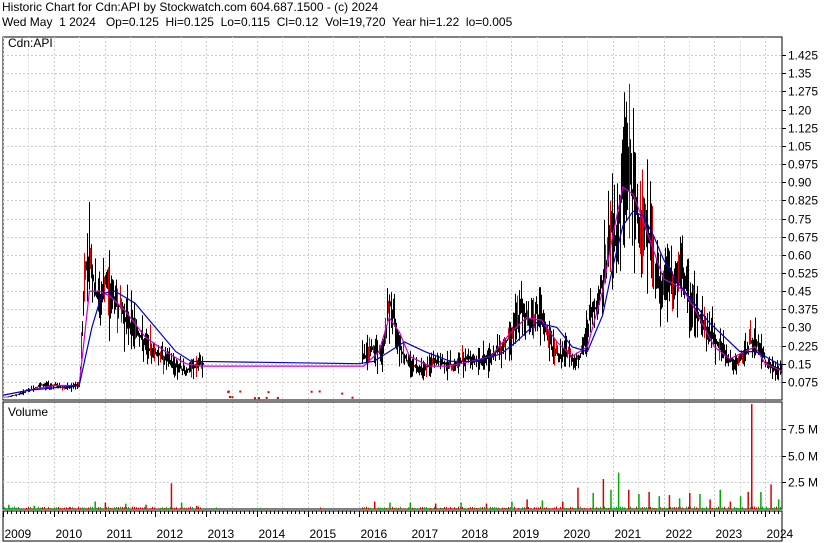 This screenshot has width=830, height=543. Describe the element at coordinates (374, 534) in the screenshot. I see `date-tick-label: 2016` at that location.